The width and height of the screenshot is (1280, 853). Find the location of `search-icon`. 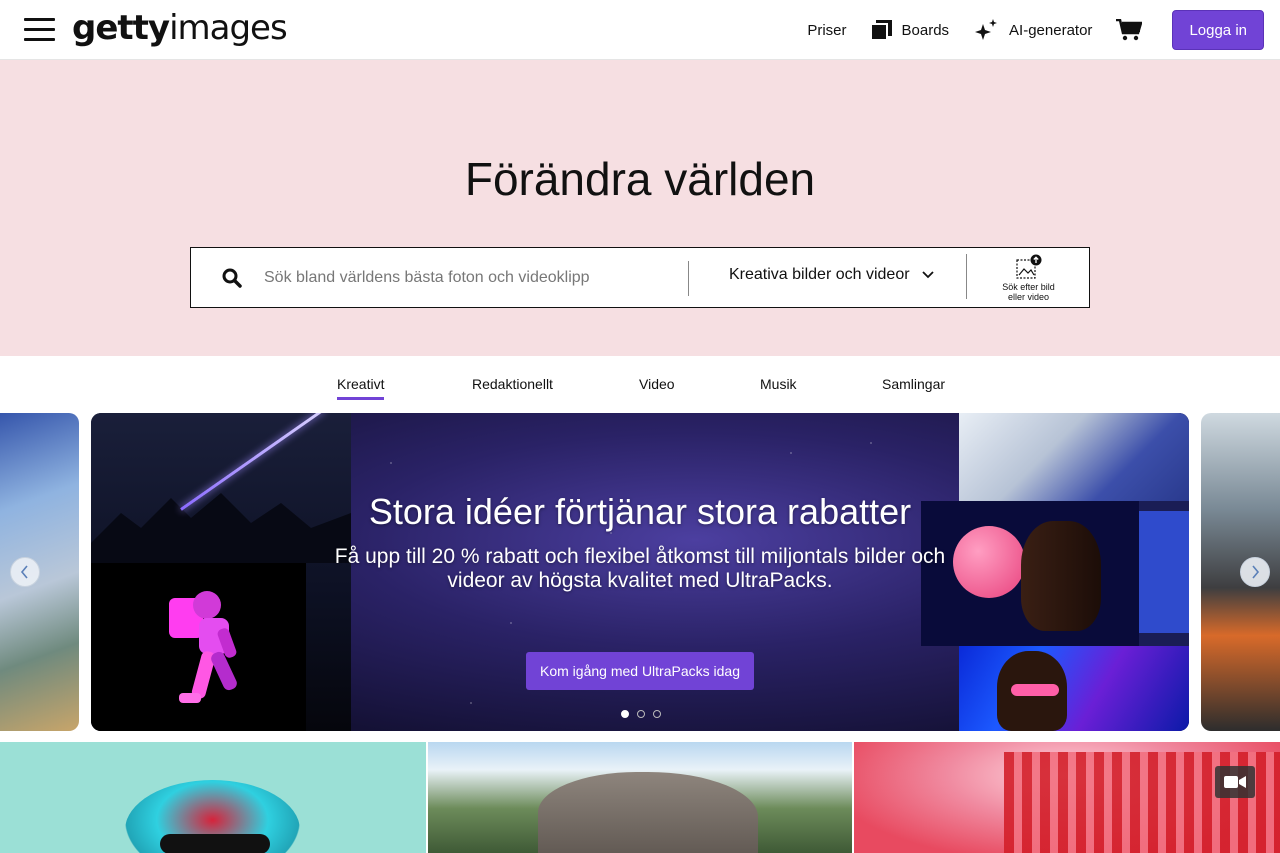

search-icon is located at coordinates (232, 278).